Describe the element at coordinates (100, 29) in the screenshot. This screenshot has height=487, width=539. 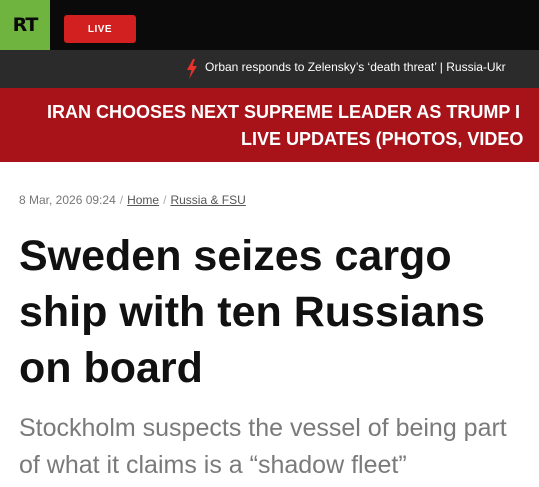
I see `live-button: LIVE` at that location.